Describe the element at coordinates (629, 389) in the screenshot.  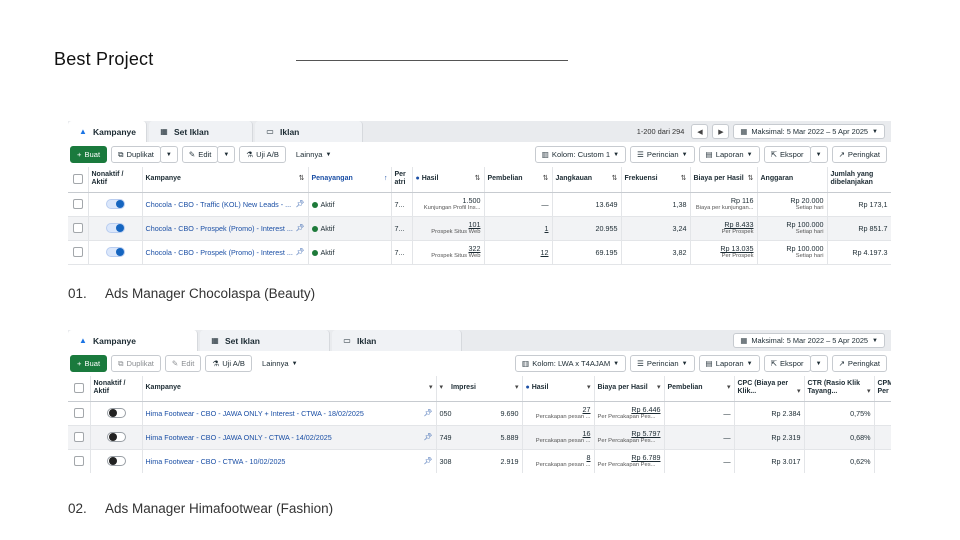
I see `col-cost-per-result: Biaya per Hasil ▾` at that location.